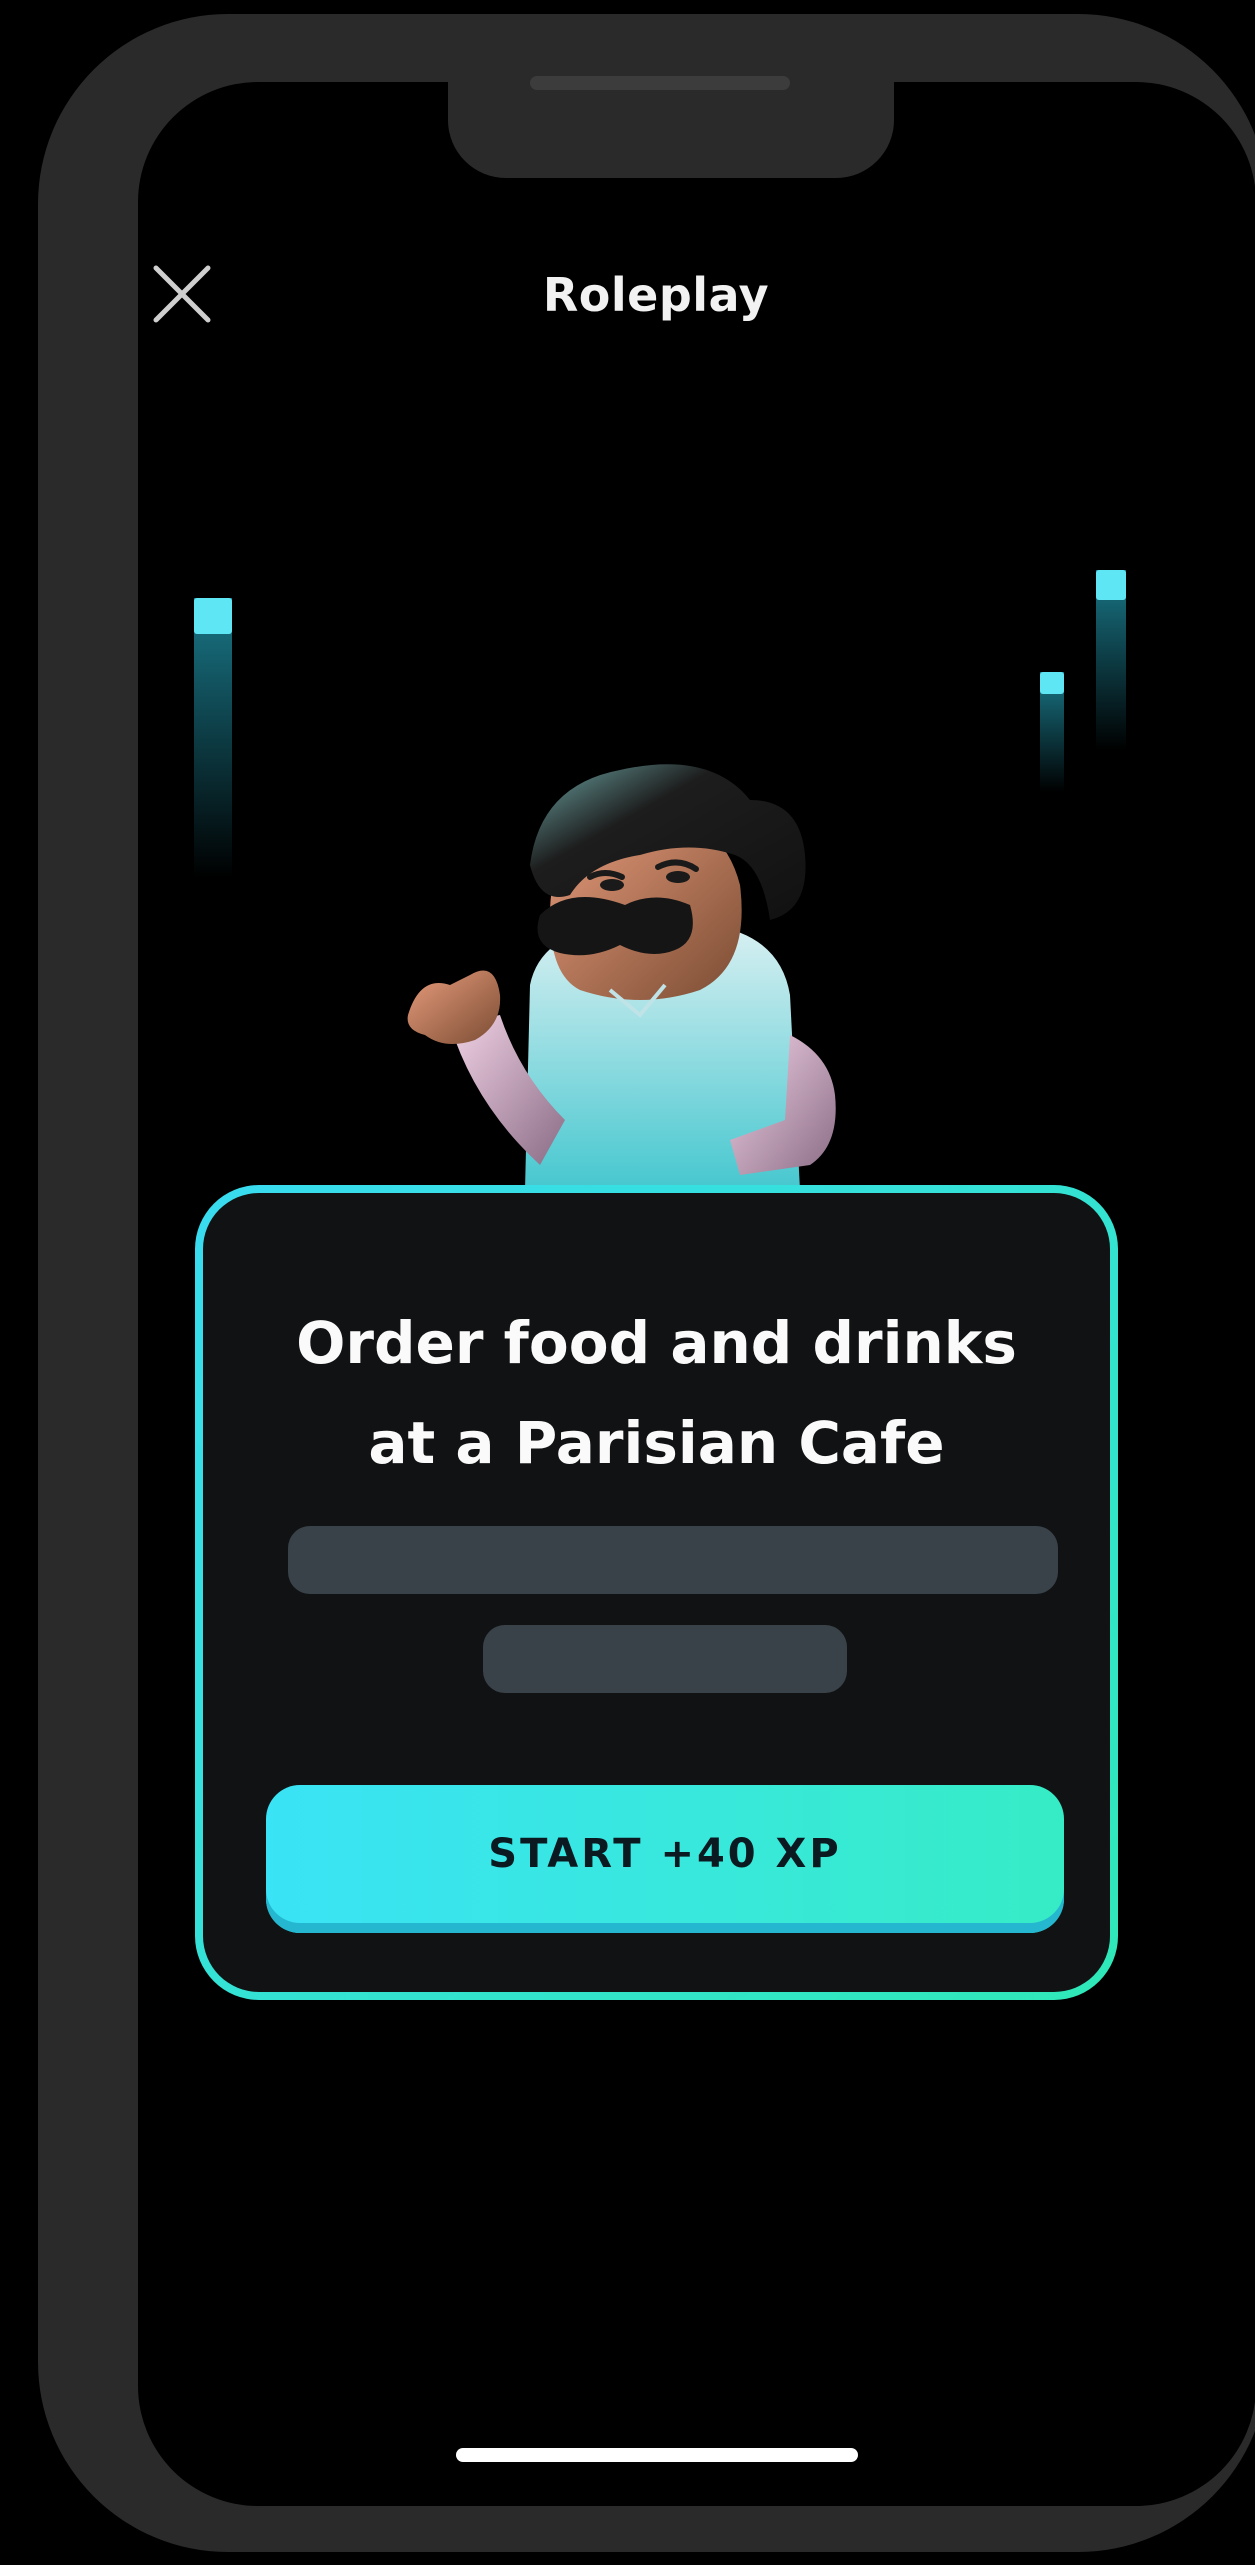  What do you see at coordinates (656, 1393) in the screenshot?
I see `lesson-title: Order food and drinks at a Parisian Cafe` at bounding box center [656, 1393].